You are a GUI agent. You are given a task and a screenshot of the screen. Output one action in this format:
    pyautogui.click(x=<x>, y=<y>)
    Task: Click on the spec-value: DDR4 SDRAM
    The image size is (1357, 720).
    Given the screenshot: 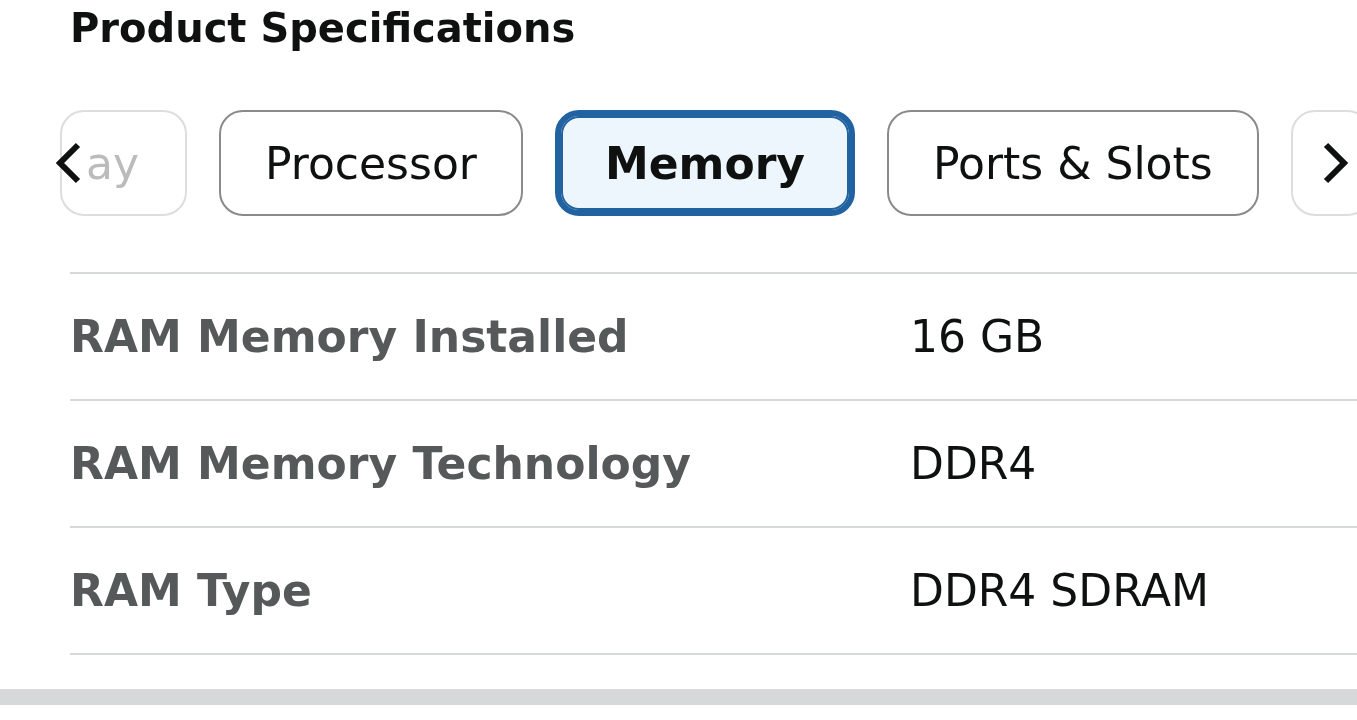 What is the action you would take?
    pyautogui.click(x=1060, y=590)
    